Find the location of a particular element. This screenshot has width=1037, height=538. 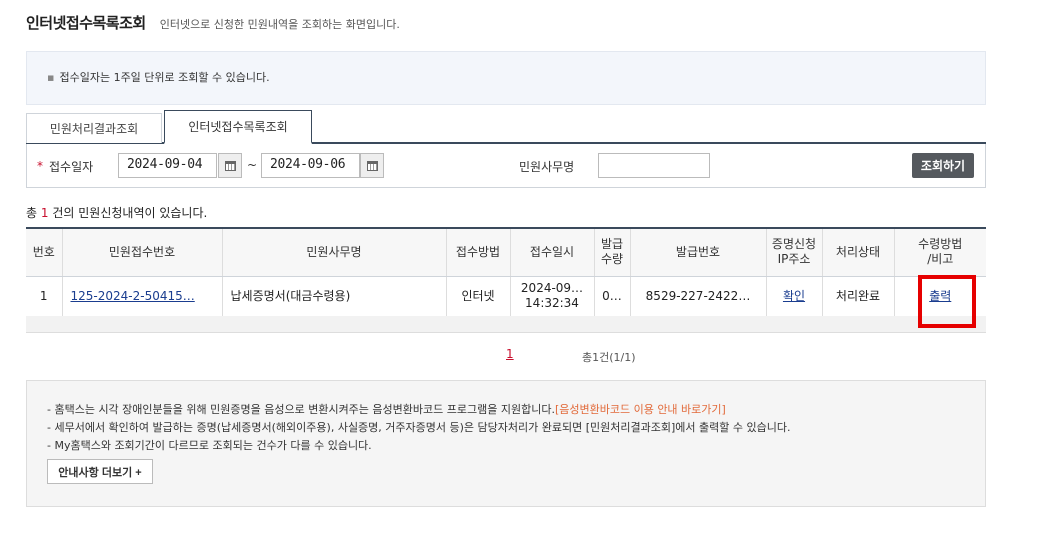

col-header-method: 접수방법 is located at coordinates (478, 252).